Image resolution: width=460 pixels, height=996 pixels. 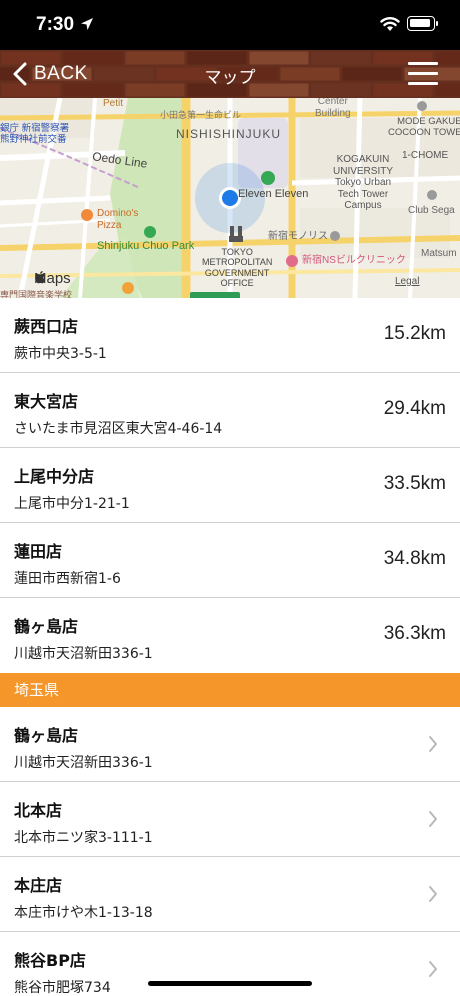 What do you see at coordinates (230, 964) in the screenshot?
I see `list-item: 熊谷BP店 熊谷市肥塚734` at bounding box center [230, 964].